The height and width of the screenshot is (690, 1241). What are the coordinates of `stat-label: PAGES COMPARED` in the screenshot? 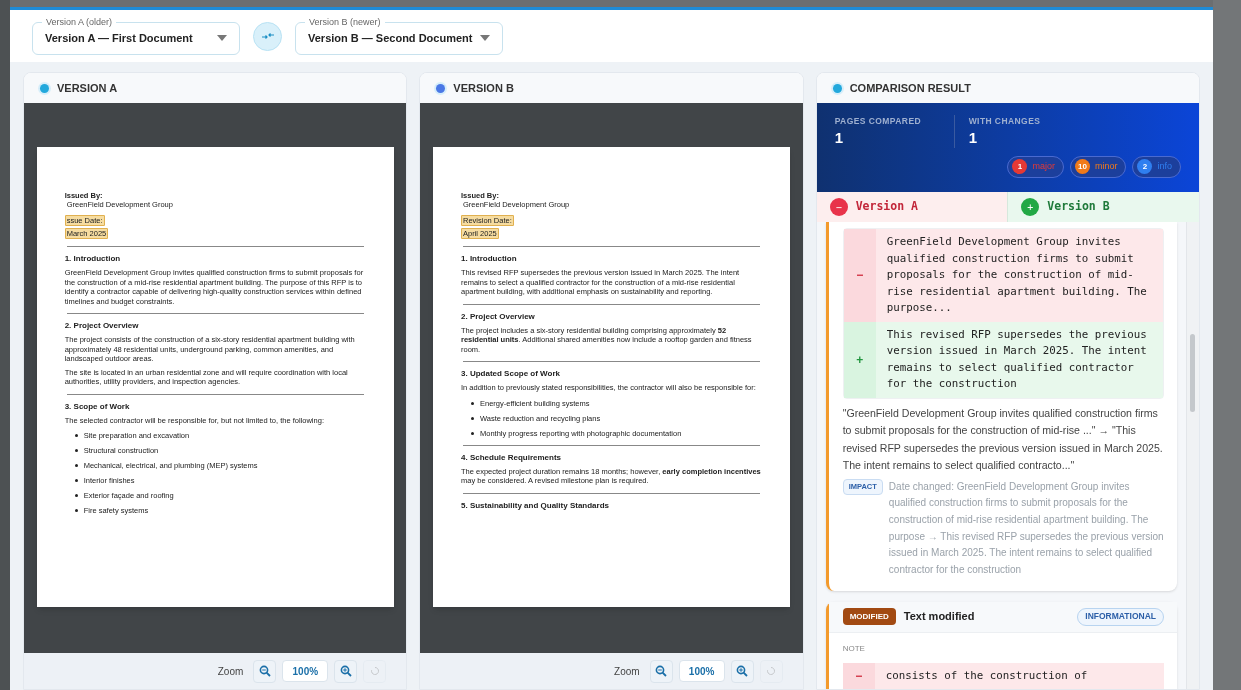 It's located at (878, 121).